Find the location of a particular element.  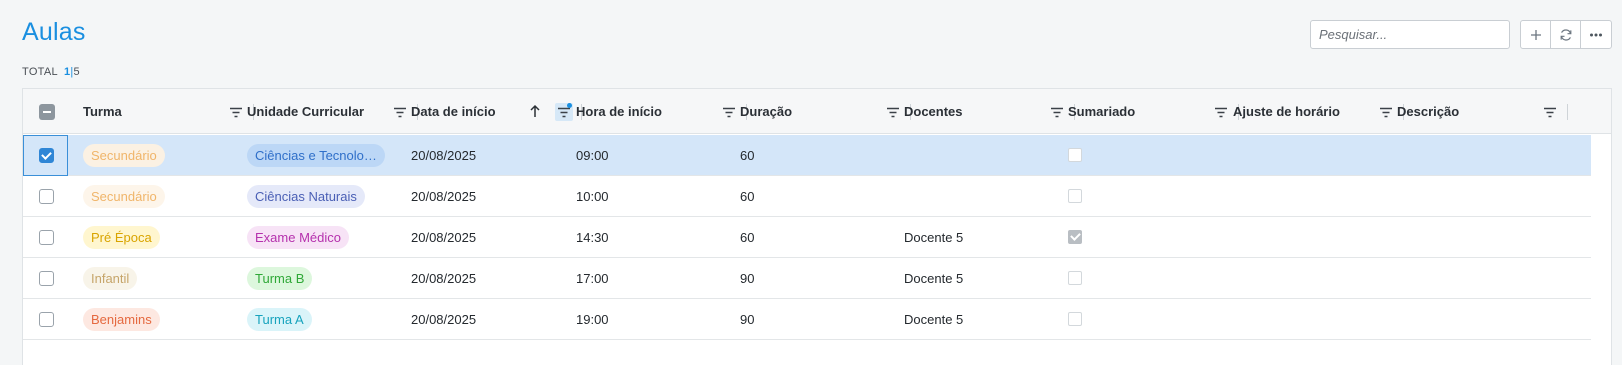

unidade-curricular-badge: Turma A is located at coordinates (279, 319).